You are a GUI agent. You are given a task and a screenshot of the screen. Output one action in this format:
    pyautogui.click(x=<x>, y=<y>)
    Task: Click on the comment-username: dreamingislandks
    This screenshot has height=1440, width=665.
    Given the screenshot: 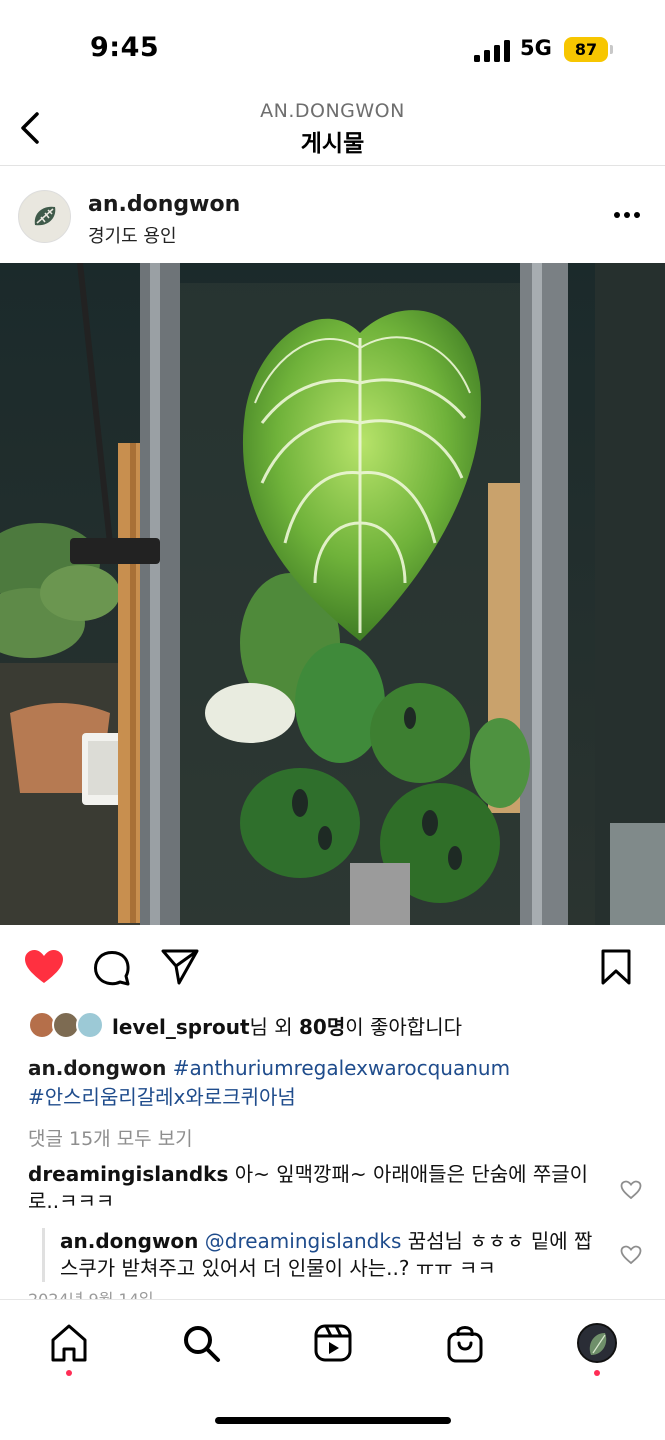 What is the action you would take?
    pyautogui.click(x=128, y=1174)
    